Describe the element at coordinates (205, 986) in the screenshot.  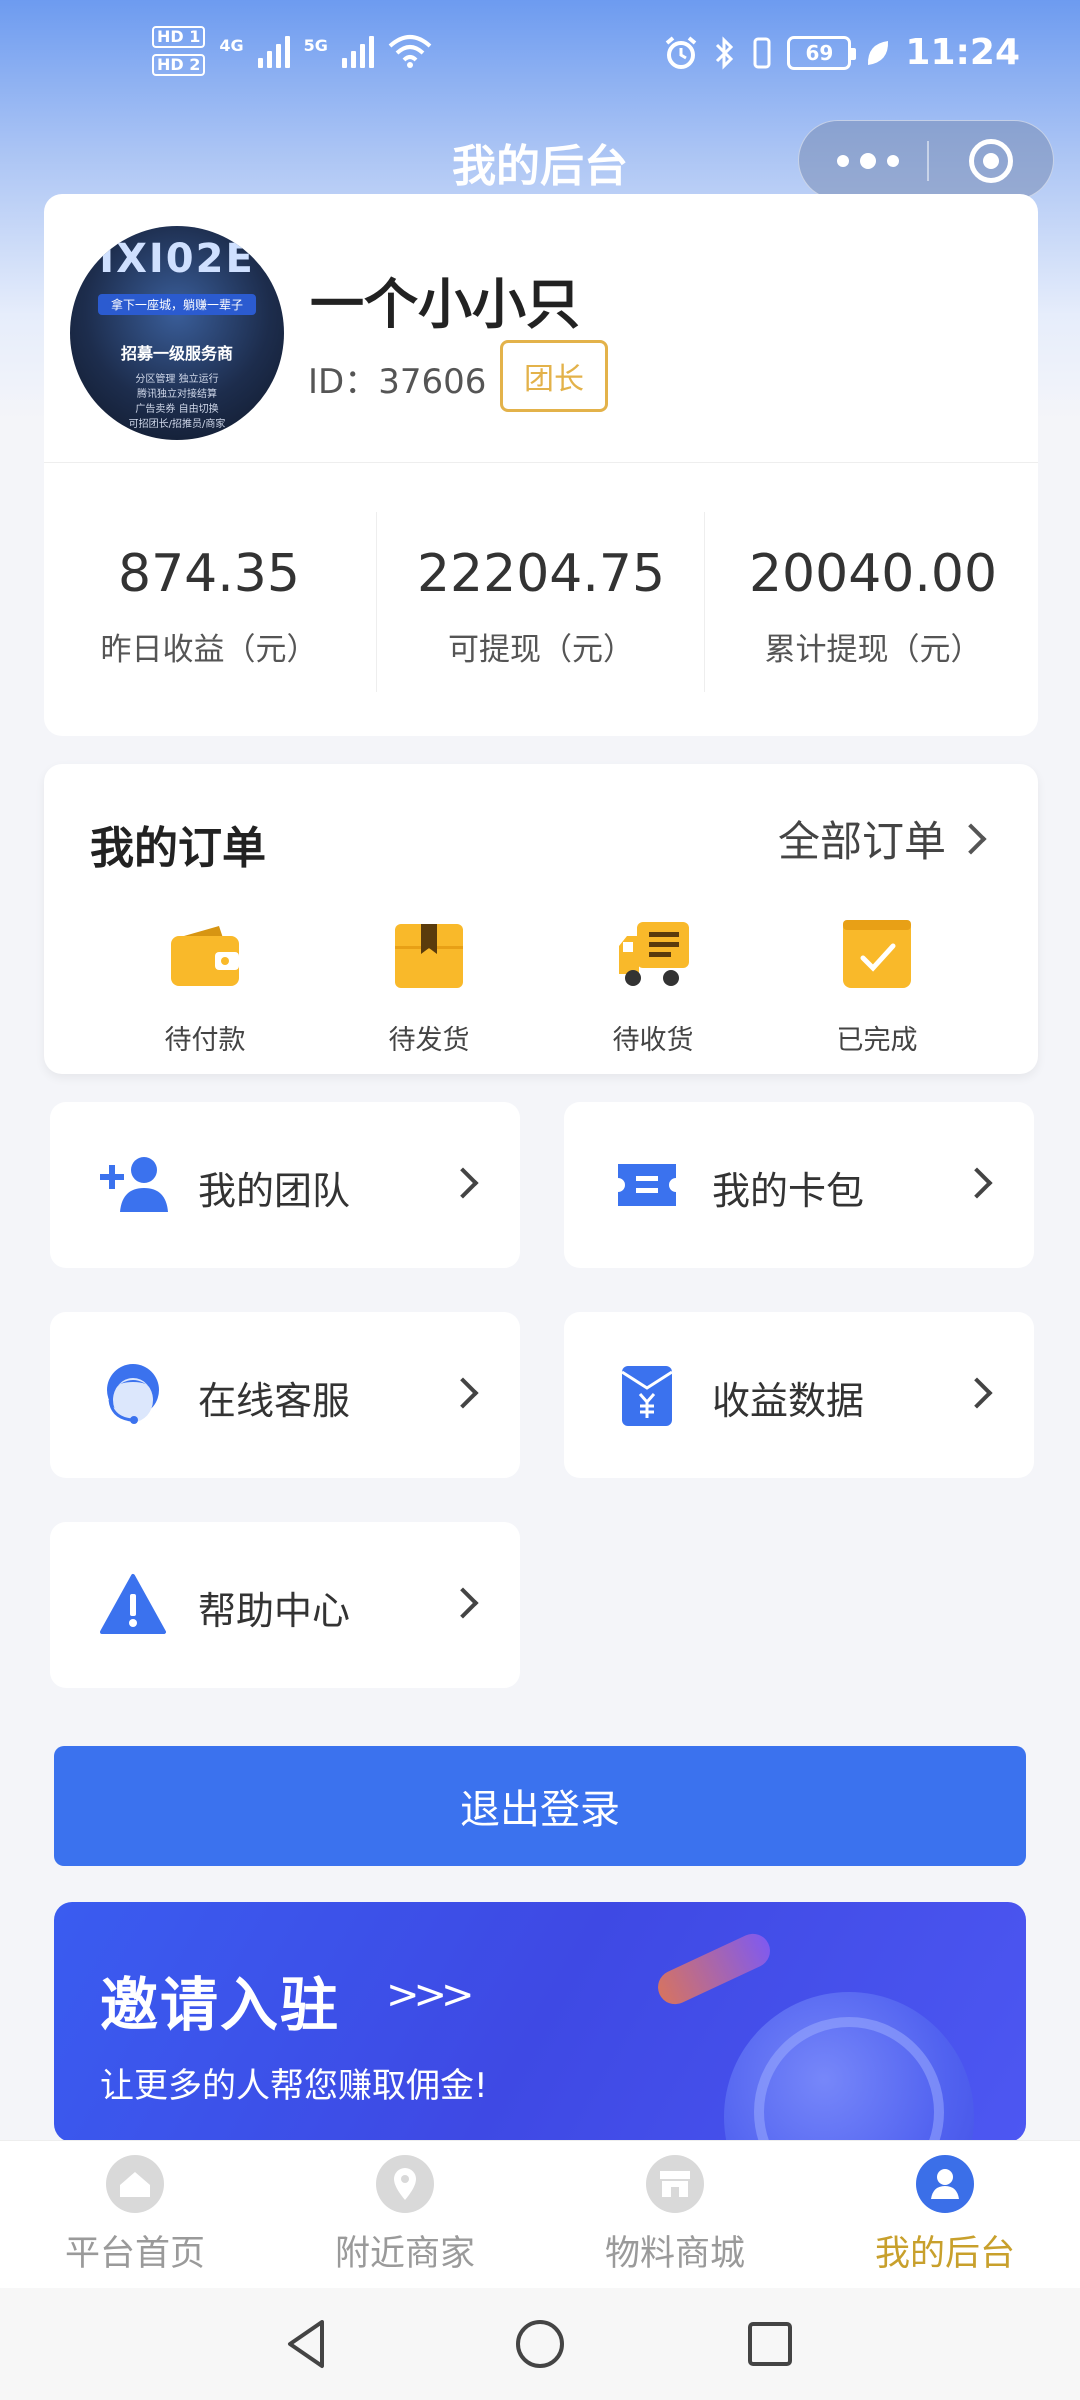
I see `order-pending-payment: 待付款` at that location.